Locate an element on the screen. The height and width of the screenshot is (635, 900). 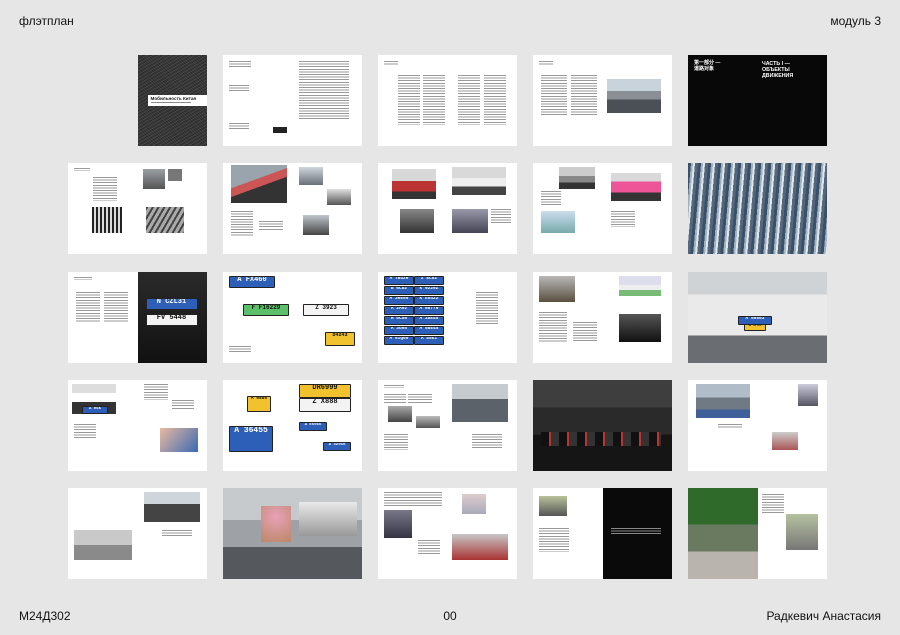
spread-cover: Мобильность Китая is located at coordinates (137, 100).